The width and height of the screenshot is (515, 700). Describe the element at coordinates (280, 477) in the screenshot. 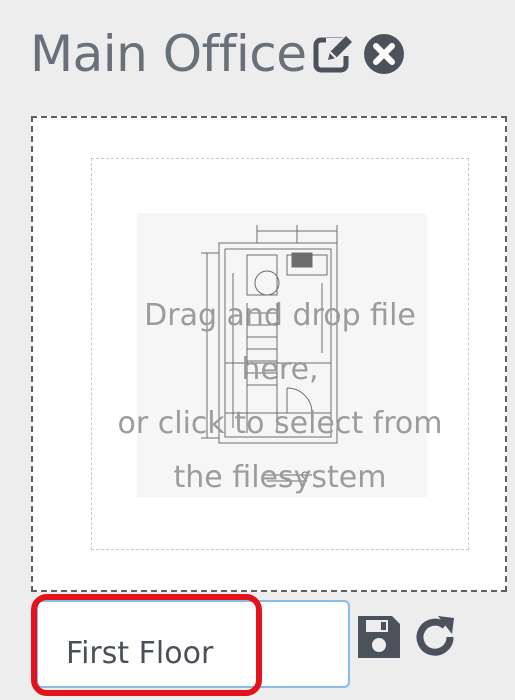

I see `dropzone-line-3: the filesystem` at that location.